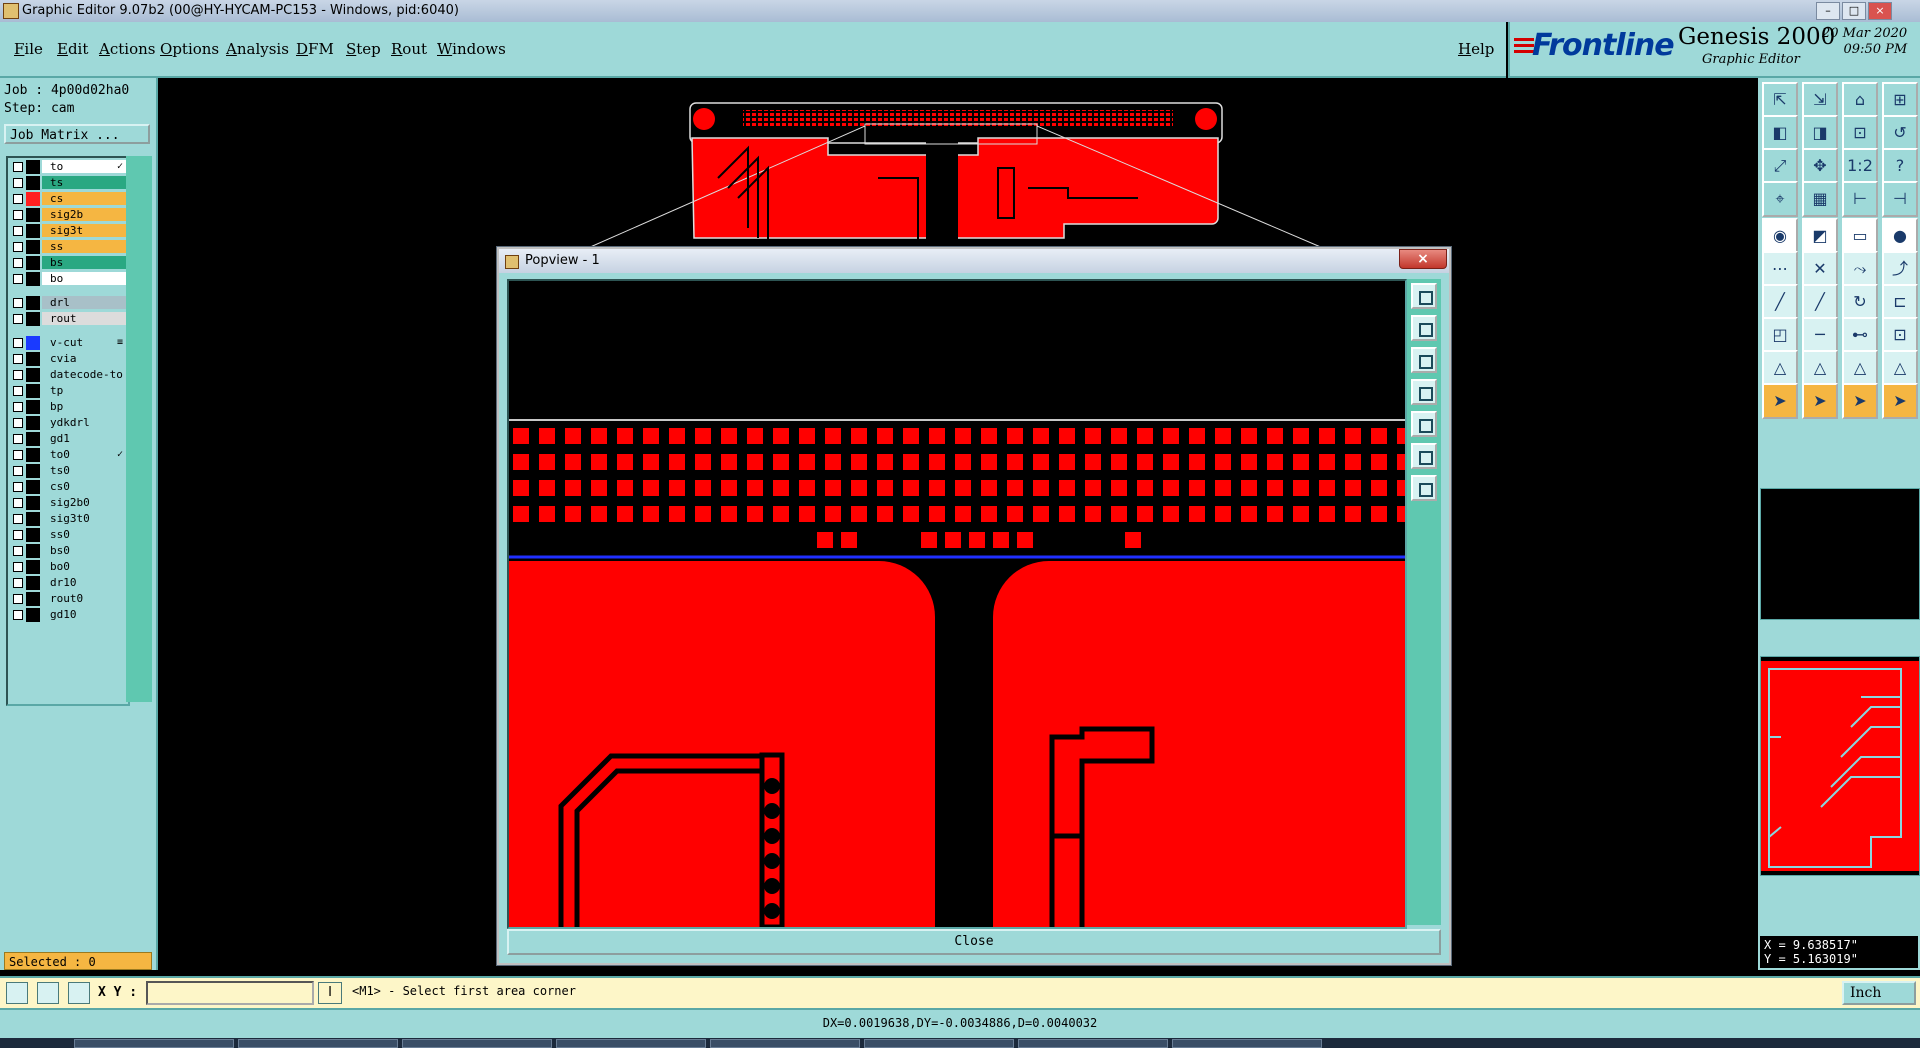  What do you see at coordinates (1820, 133) in the screenshot?
I see `pan-right-button: ◨` at bounding box center [1820, 133].